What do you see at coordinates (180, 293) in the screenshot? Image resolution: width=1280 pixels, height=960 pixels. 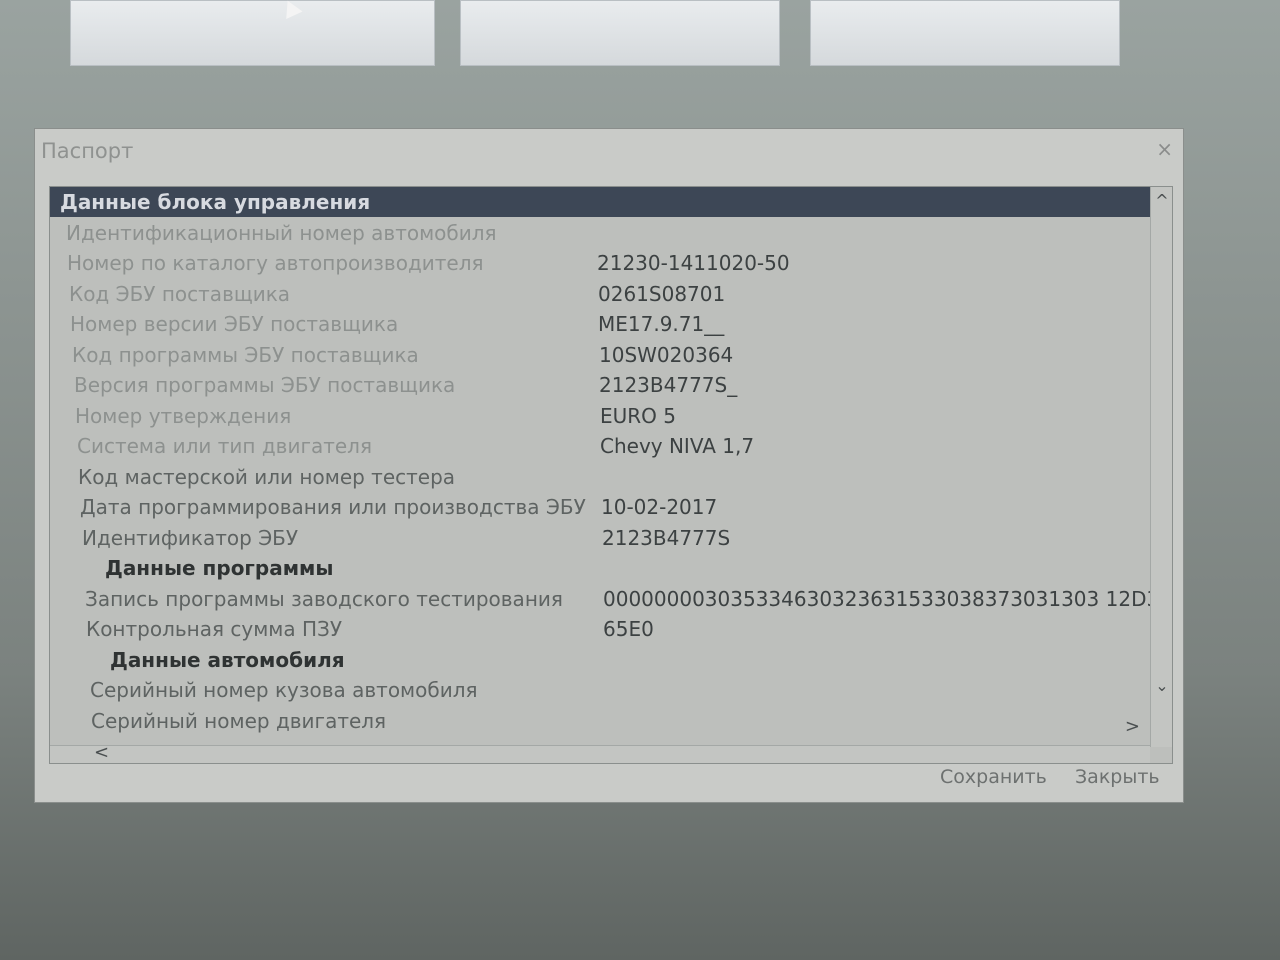 I see `row-label: Код ЭБУ поставщика` at bounding box center [180, 293].